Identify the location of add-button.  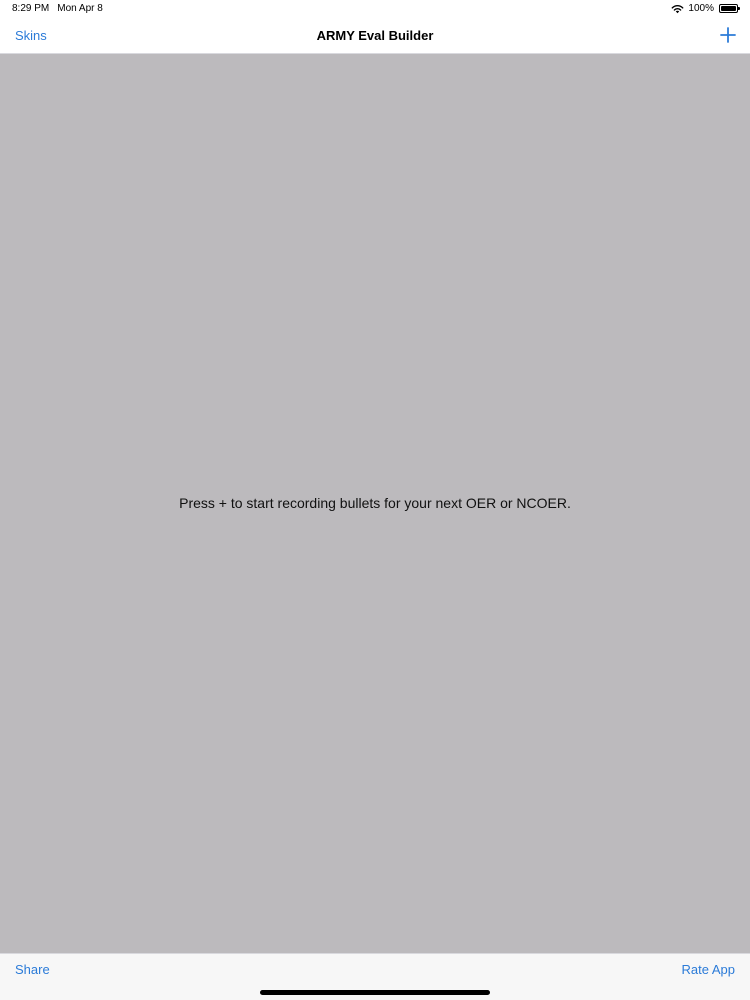
(728, 35).